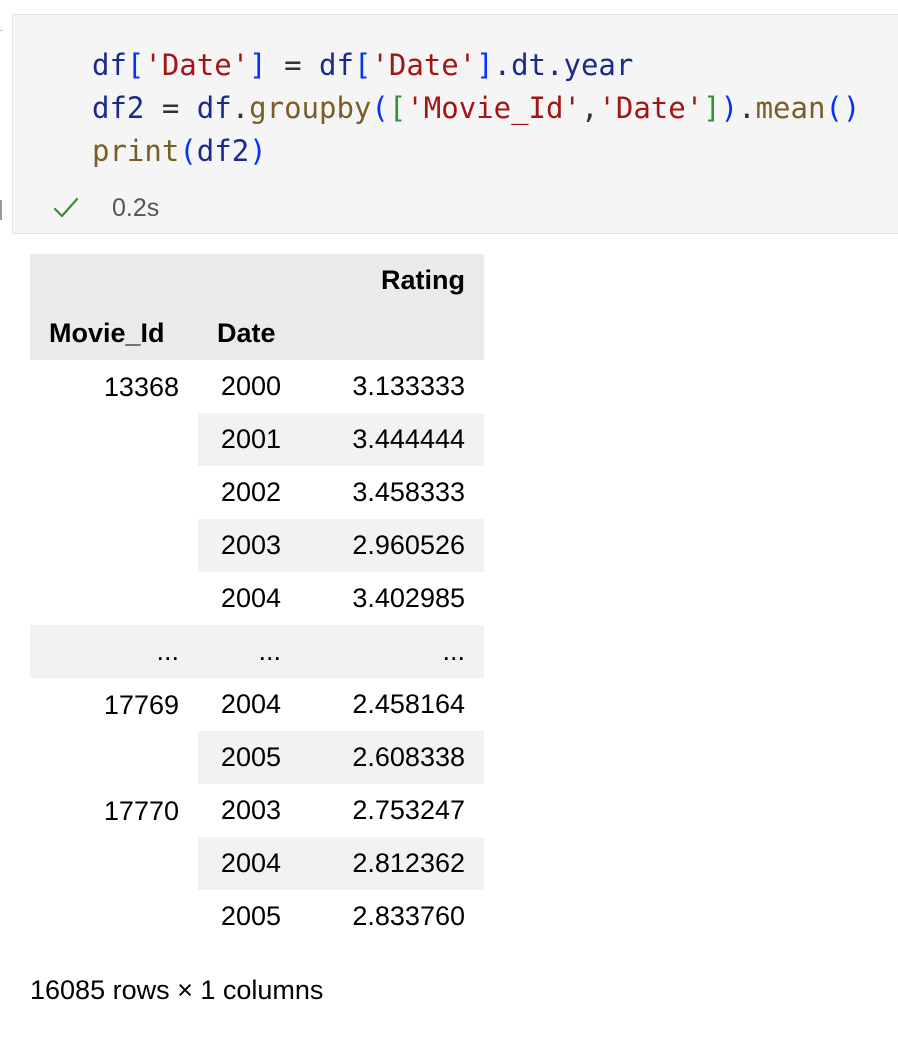 The height and width of the screenshot is (1058, 898). What do you see at coordinates (66, 207) in the screenshot?
I see `check-icon` at bounding box center [66, 207].